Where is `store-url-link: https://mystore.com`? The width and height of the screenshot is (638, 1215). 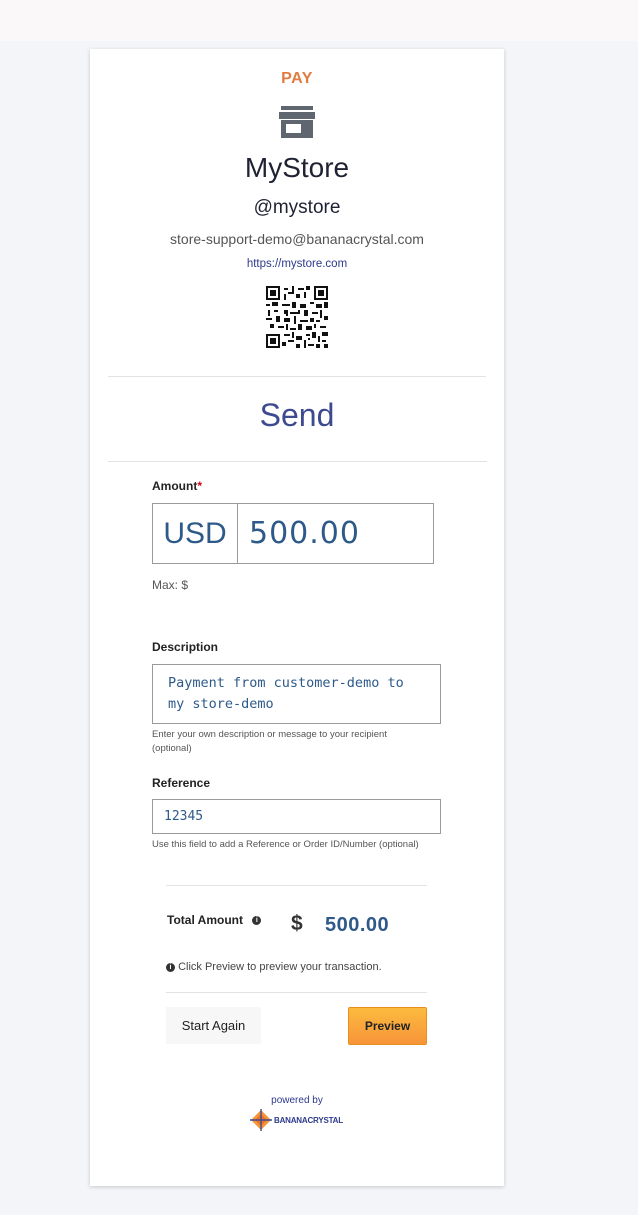
store-url-link: https://mystore.com is located at coordinates (297, 264).